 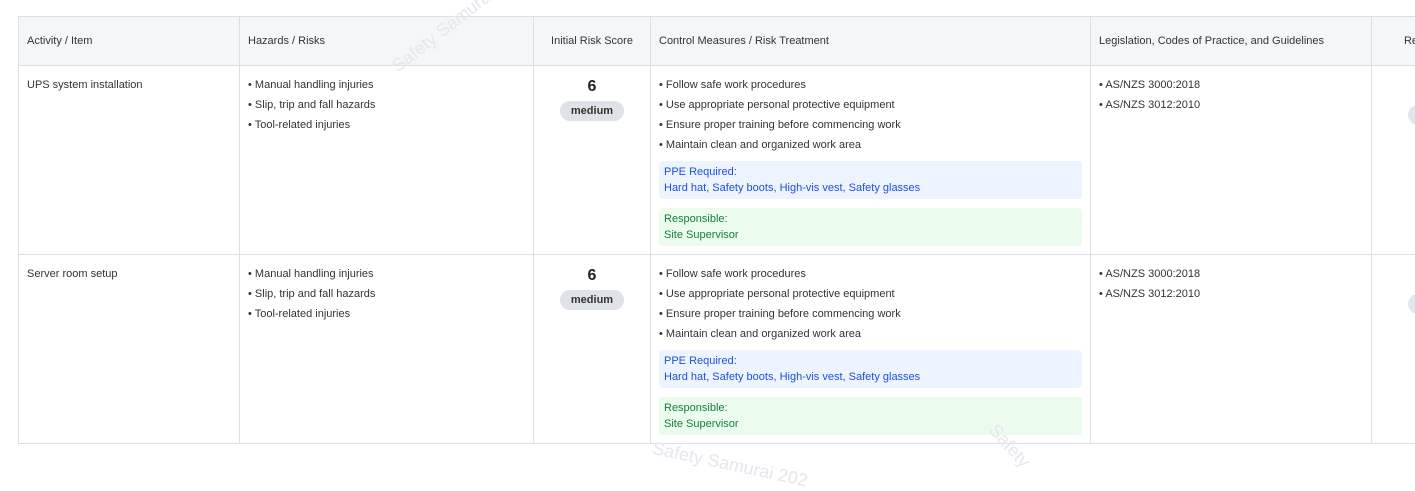 What do you see at coordinates (129, 160) in the screenshot?
I see `activity-cell: UPS system installation` at bounding box center [129, 160].